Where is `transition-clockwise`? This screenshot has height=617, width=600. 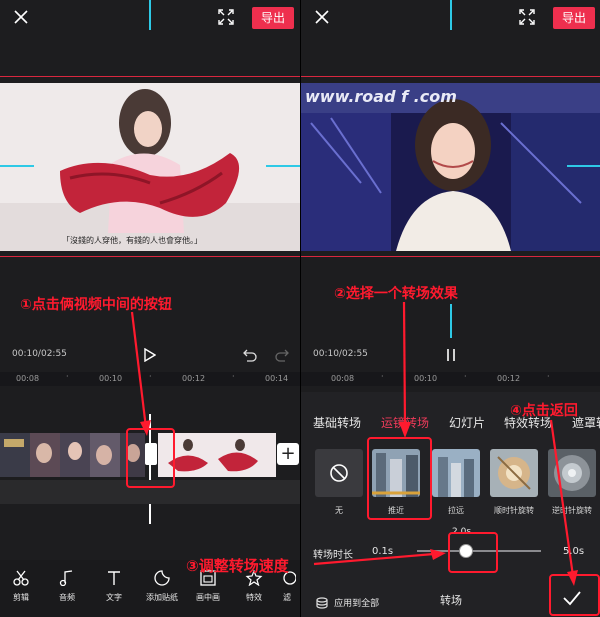 transition-clockwise is located at coordinates (514, 473).